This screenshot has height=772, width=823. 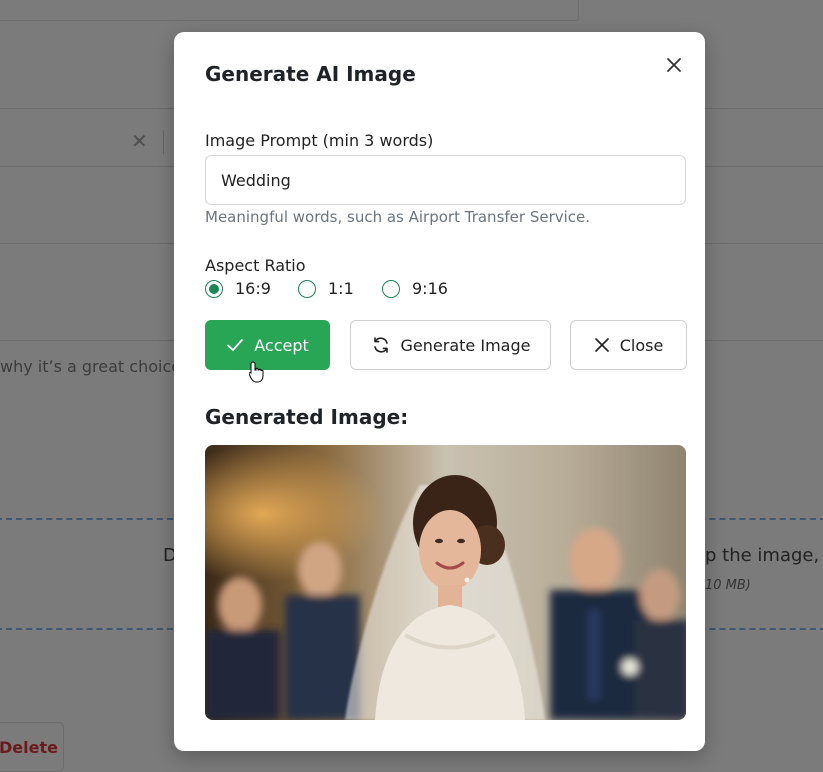 I want to click on radio-1-1: 1:1, so click(x=326, y=288).